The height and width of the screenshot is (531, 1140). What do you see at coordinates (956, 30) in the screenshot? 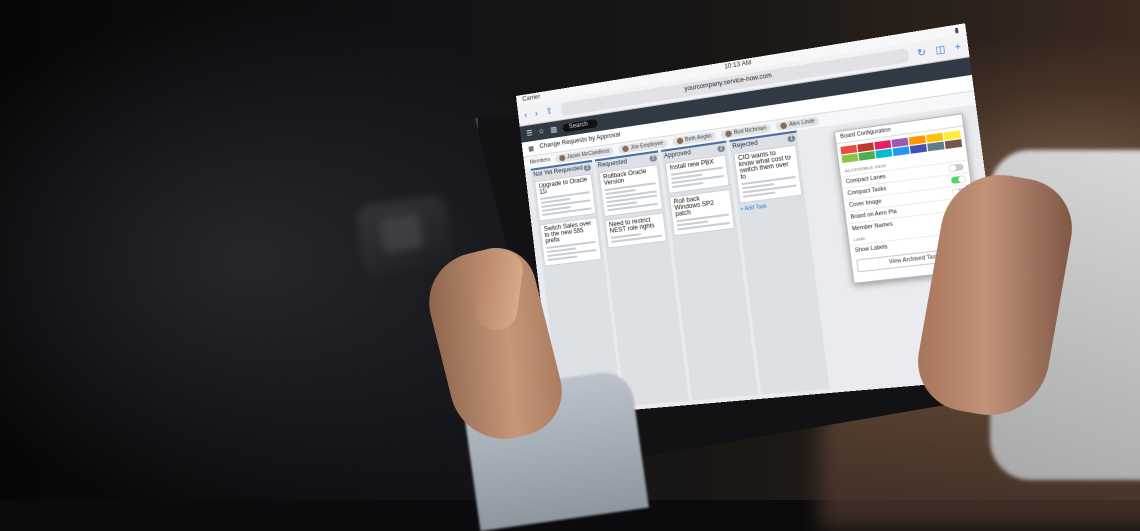
I see `battery-icon: ▮` at bounding box center [956, 30].